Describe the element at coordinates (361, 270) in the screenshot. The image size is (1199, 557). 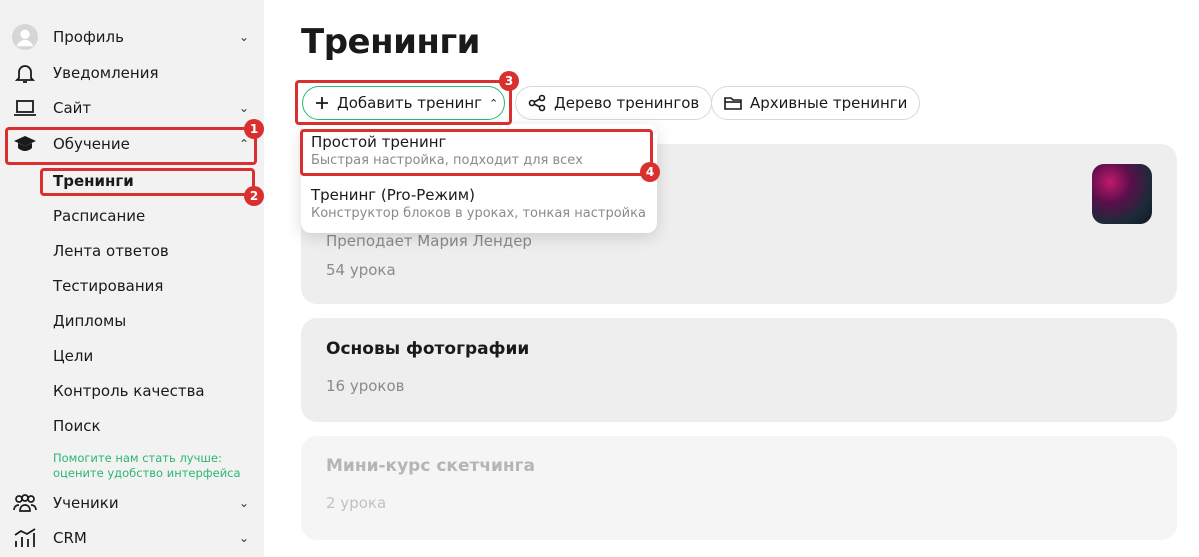
I see `training-lessons-count: 54 урока` at that location.